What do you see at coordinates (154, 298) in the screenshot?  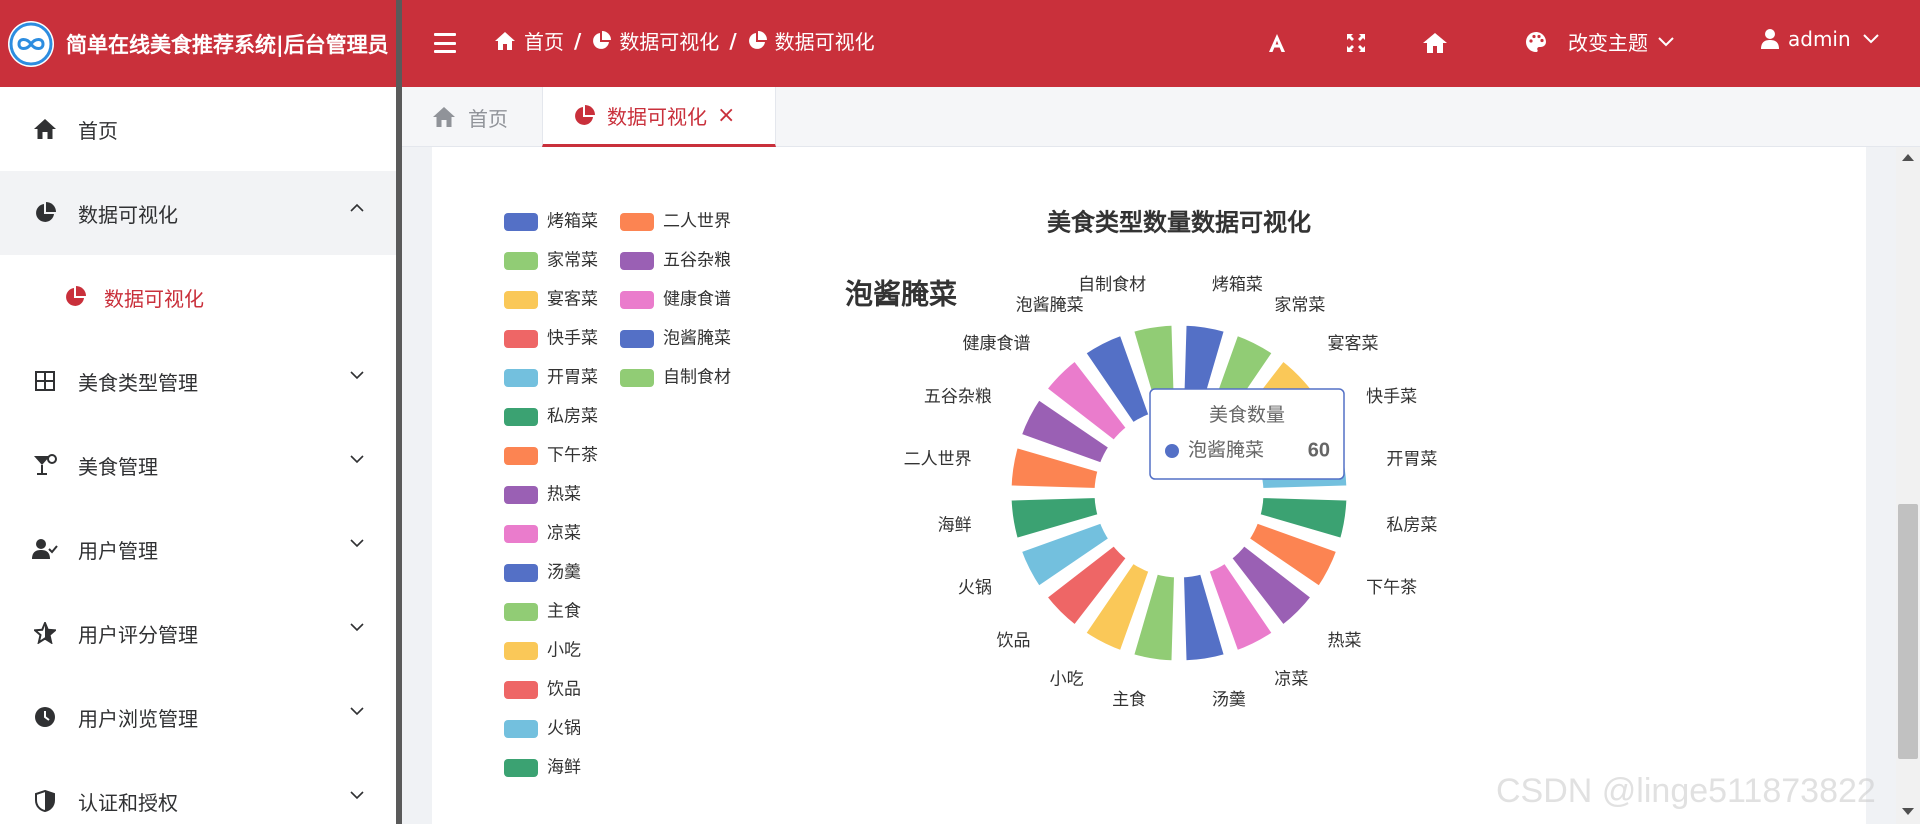 I see `sidebar-subitem-label: 数据可视化` at bounding box center [154, 298].